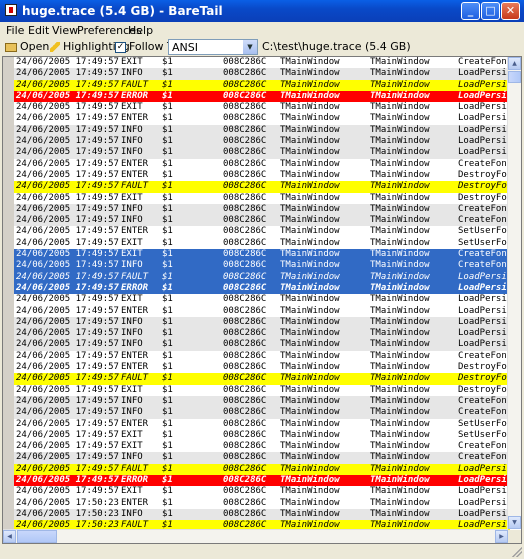 This screenshot has width=524, height=559. What do you see at coordinates (65, 30) in the screenshot?
I see `menu-view: View` at bounding box center [65, 30].